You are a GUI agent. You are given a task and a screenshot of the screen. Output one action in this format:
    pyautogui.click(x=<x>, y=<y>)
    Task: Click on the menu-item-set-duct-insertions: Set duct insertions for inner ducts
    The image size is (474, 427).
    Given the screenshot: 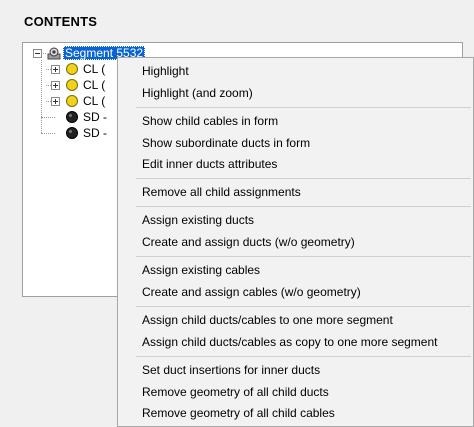 What is the action you would take?
    pyautogui.click(x=306, y=370)
    